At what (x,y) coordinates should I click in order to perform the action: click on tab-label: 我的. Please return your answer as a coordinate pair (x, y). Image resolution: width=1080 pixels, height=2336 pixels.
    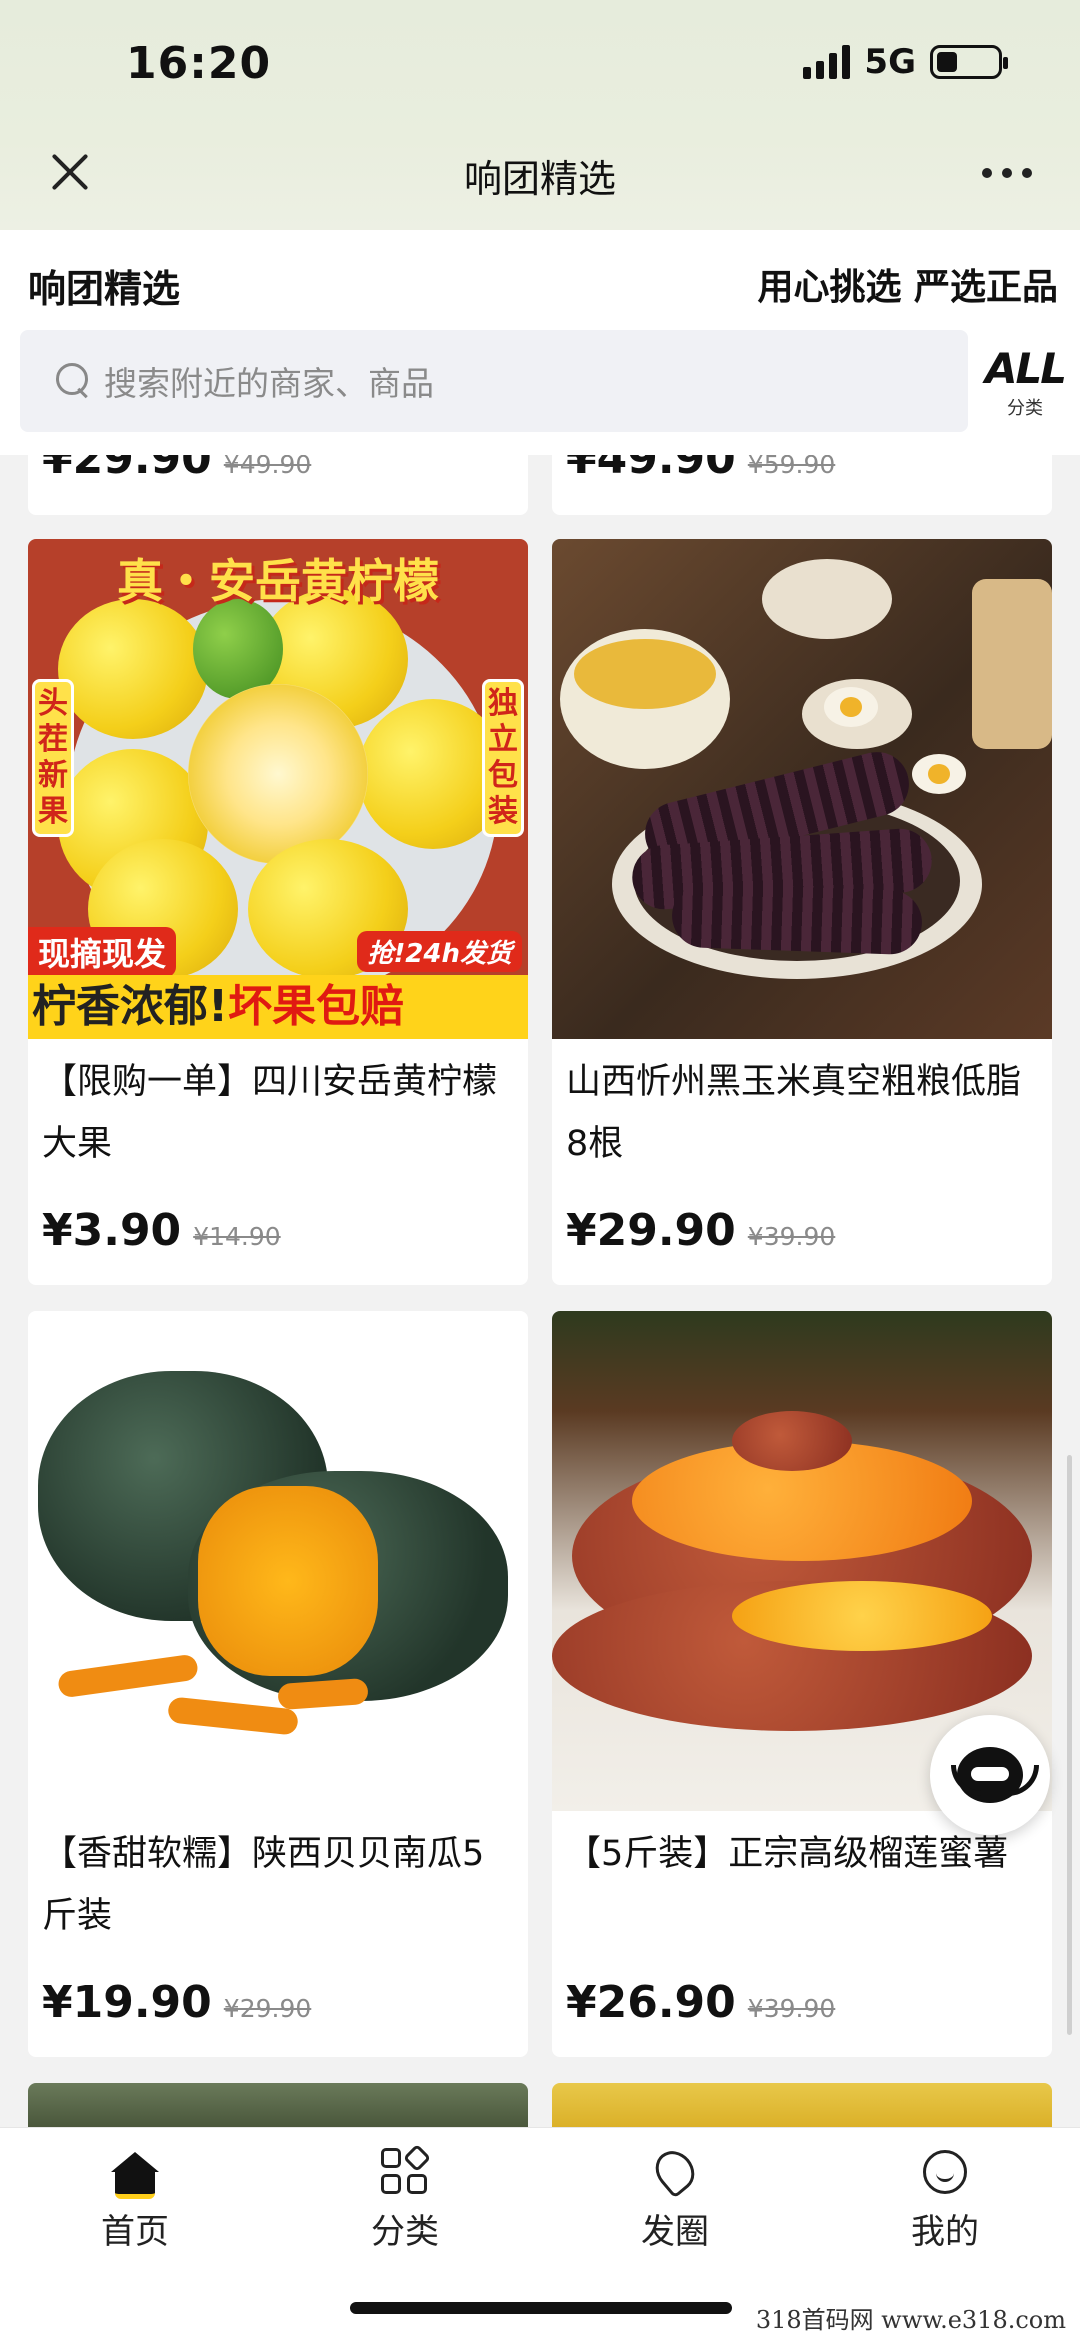
    Looking at the image, I should click on (945, 2232).